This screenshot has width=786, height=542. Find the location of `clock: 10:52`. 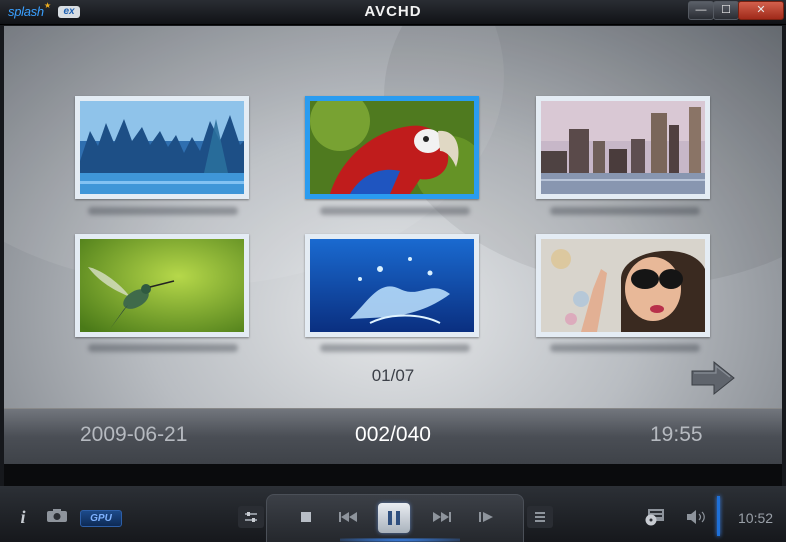

clock: 10:52 is located at coordinates (756, 518).